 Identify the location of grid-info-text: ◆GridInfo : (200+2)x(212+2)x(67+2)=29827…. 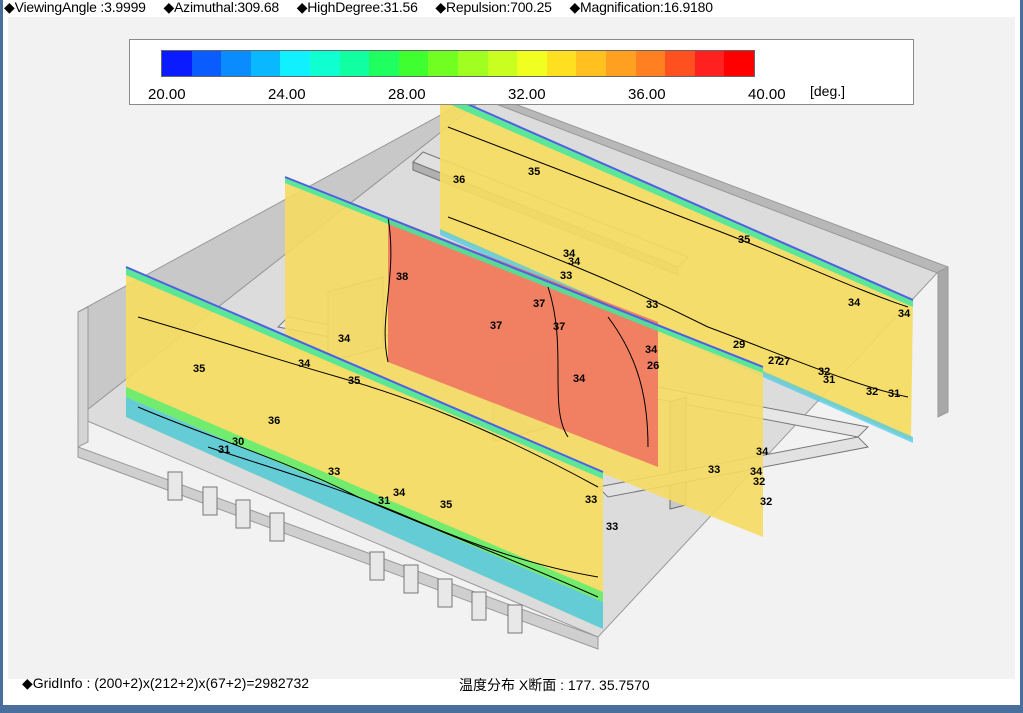
(166, 683).